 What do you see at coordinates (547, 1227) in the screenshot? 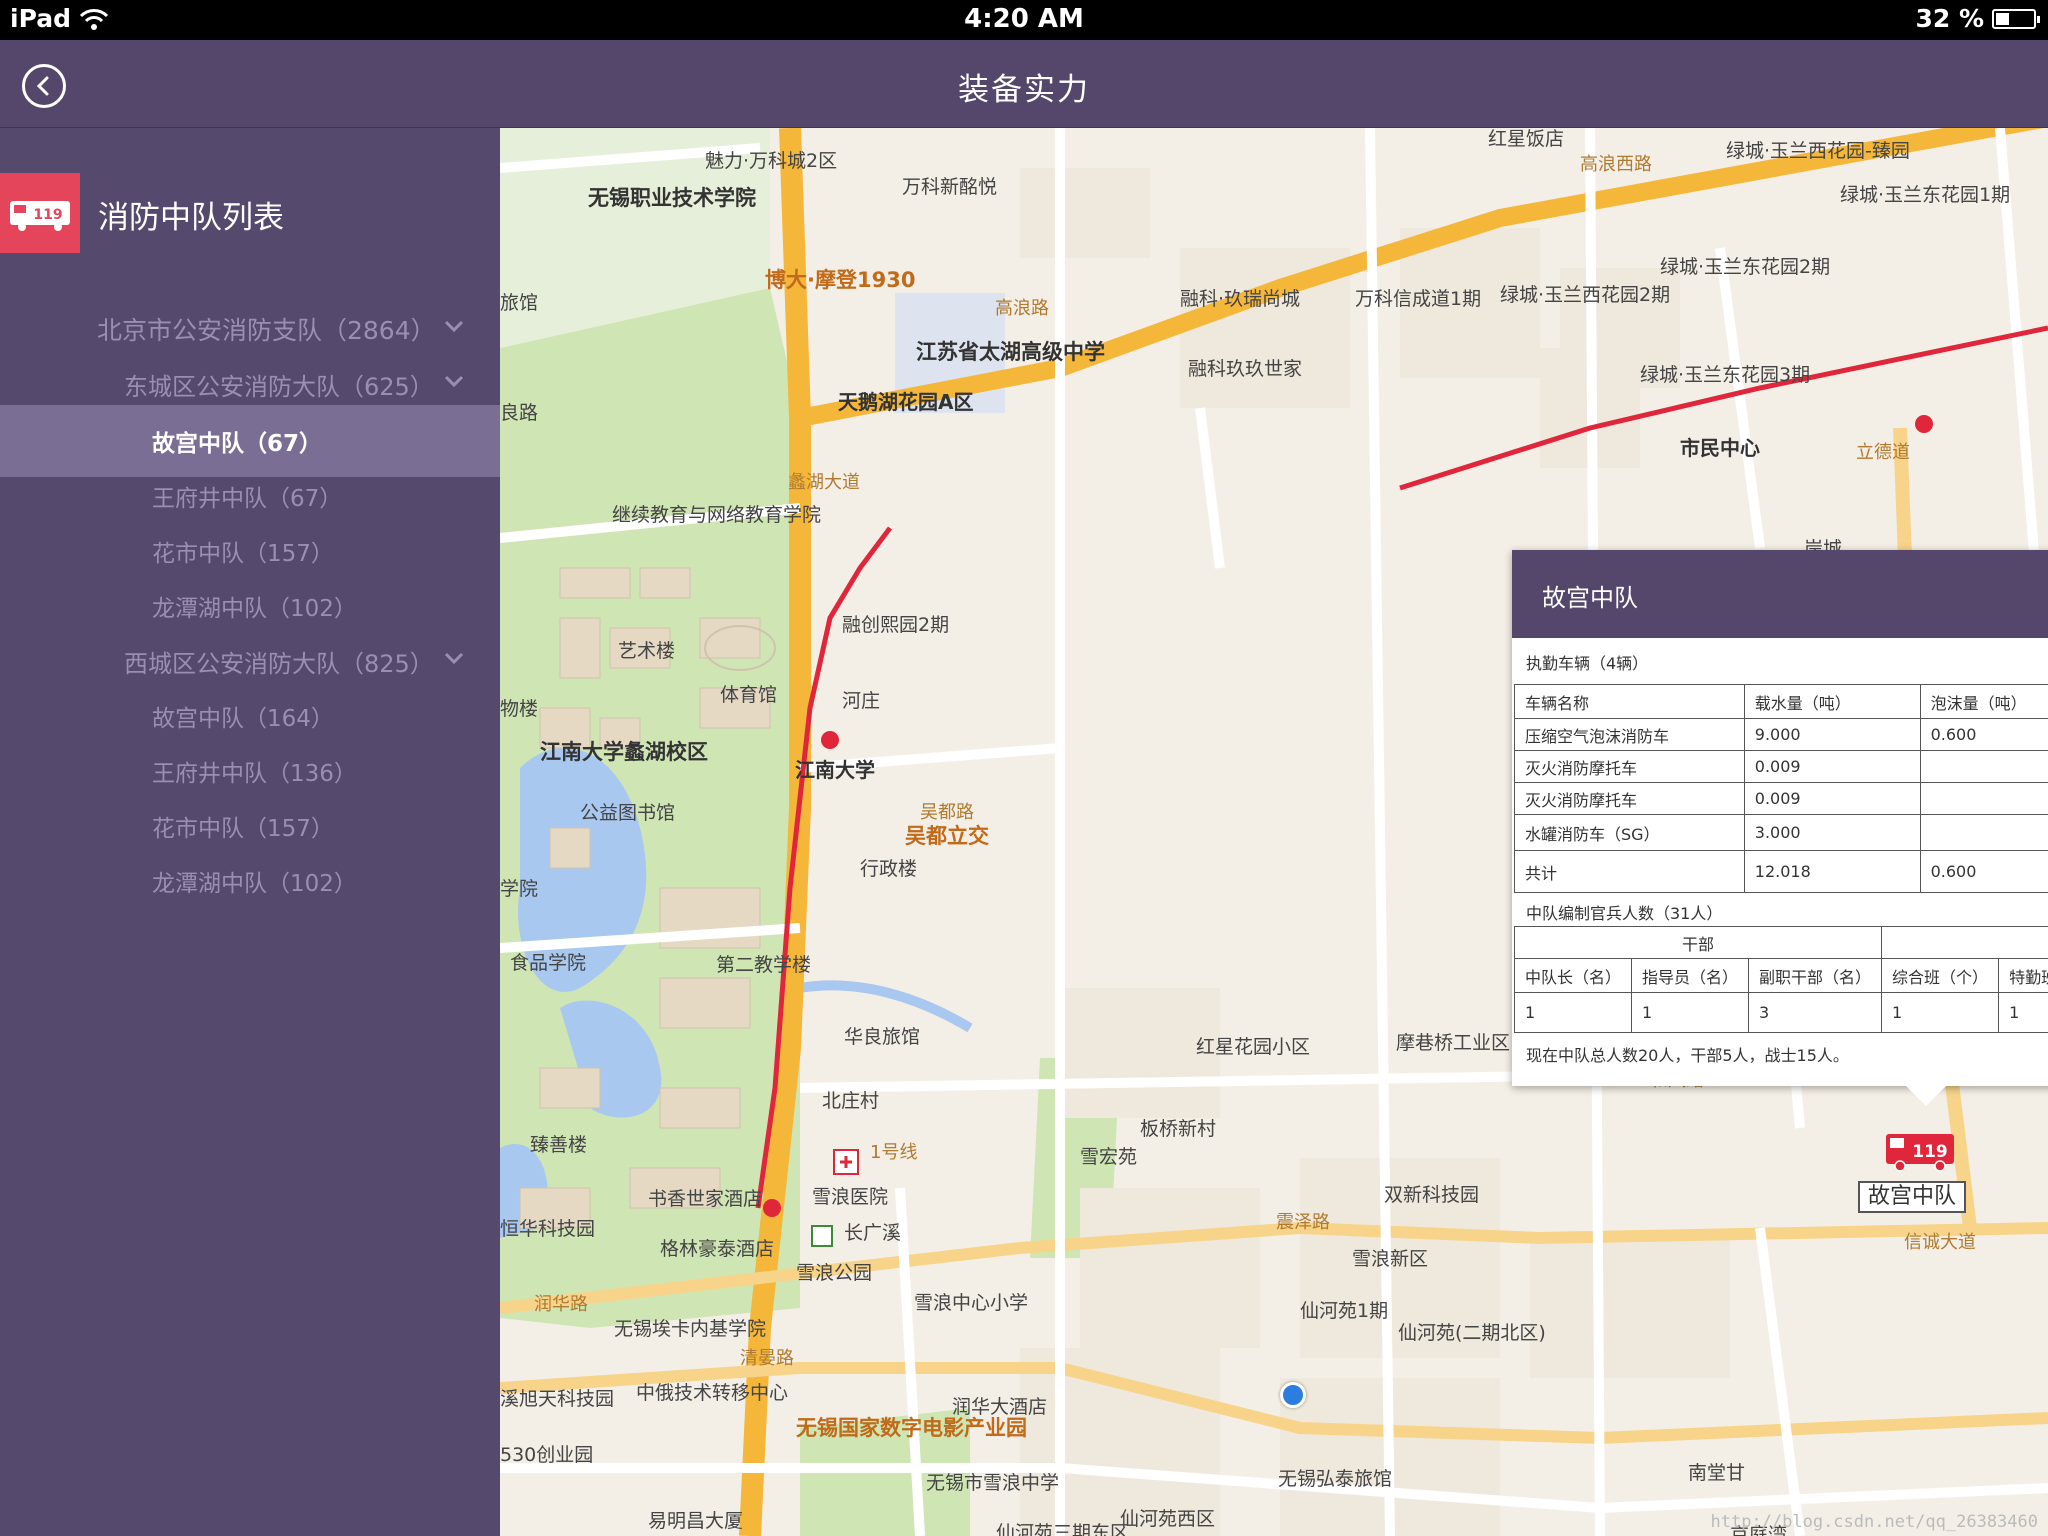
I see `map-poi-label: 恒华科技园` at bounding box center [547, 1227].